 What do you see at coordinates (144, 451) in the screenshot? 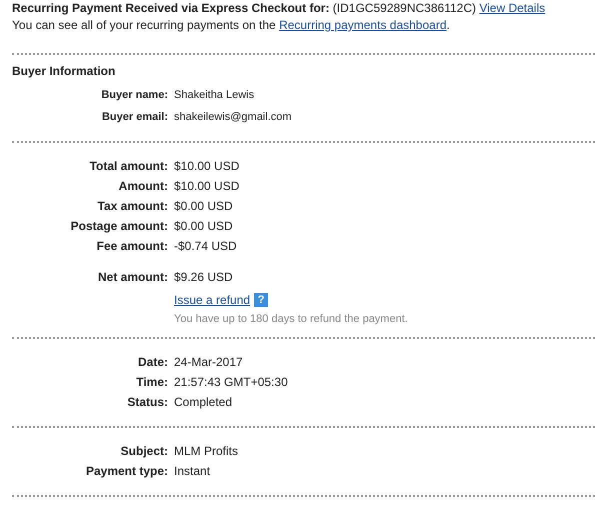
I see `field-label: Subject:` at bounding box center [144, 451].